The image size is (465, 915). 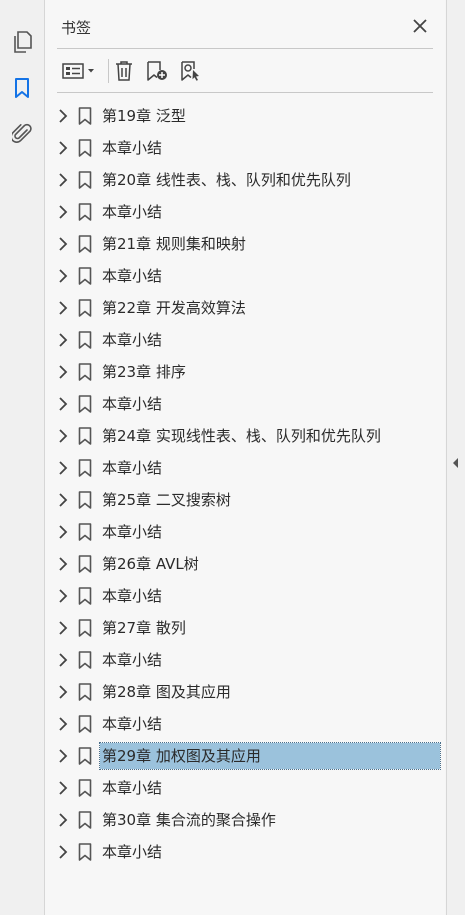 I want to click on bookmark-item: 第24章 实现线性表、栈、队列和优先队列, so click(x=245, y=436).